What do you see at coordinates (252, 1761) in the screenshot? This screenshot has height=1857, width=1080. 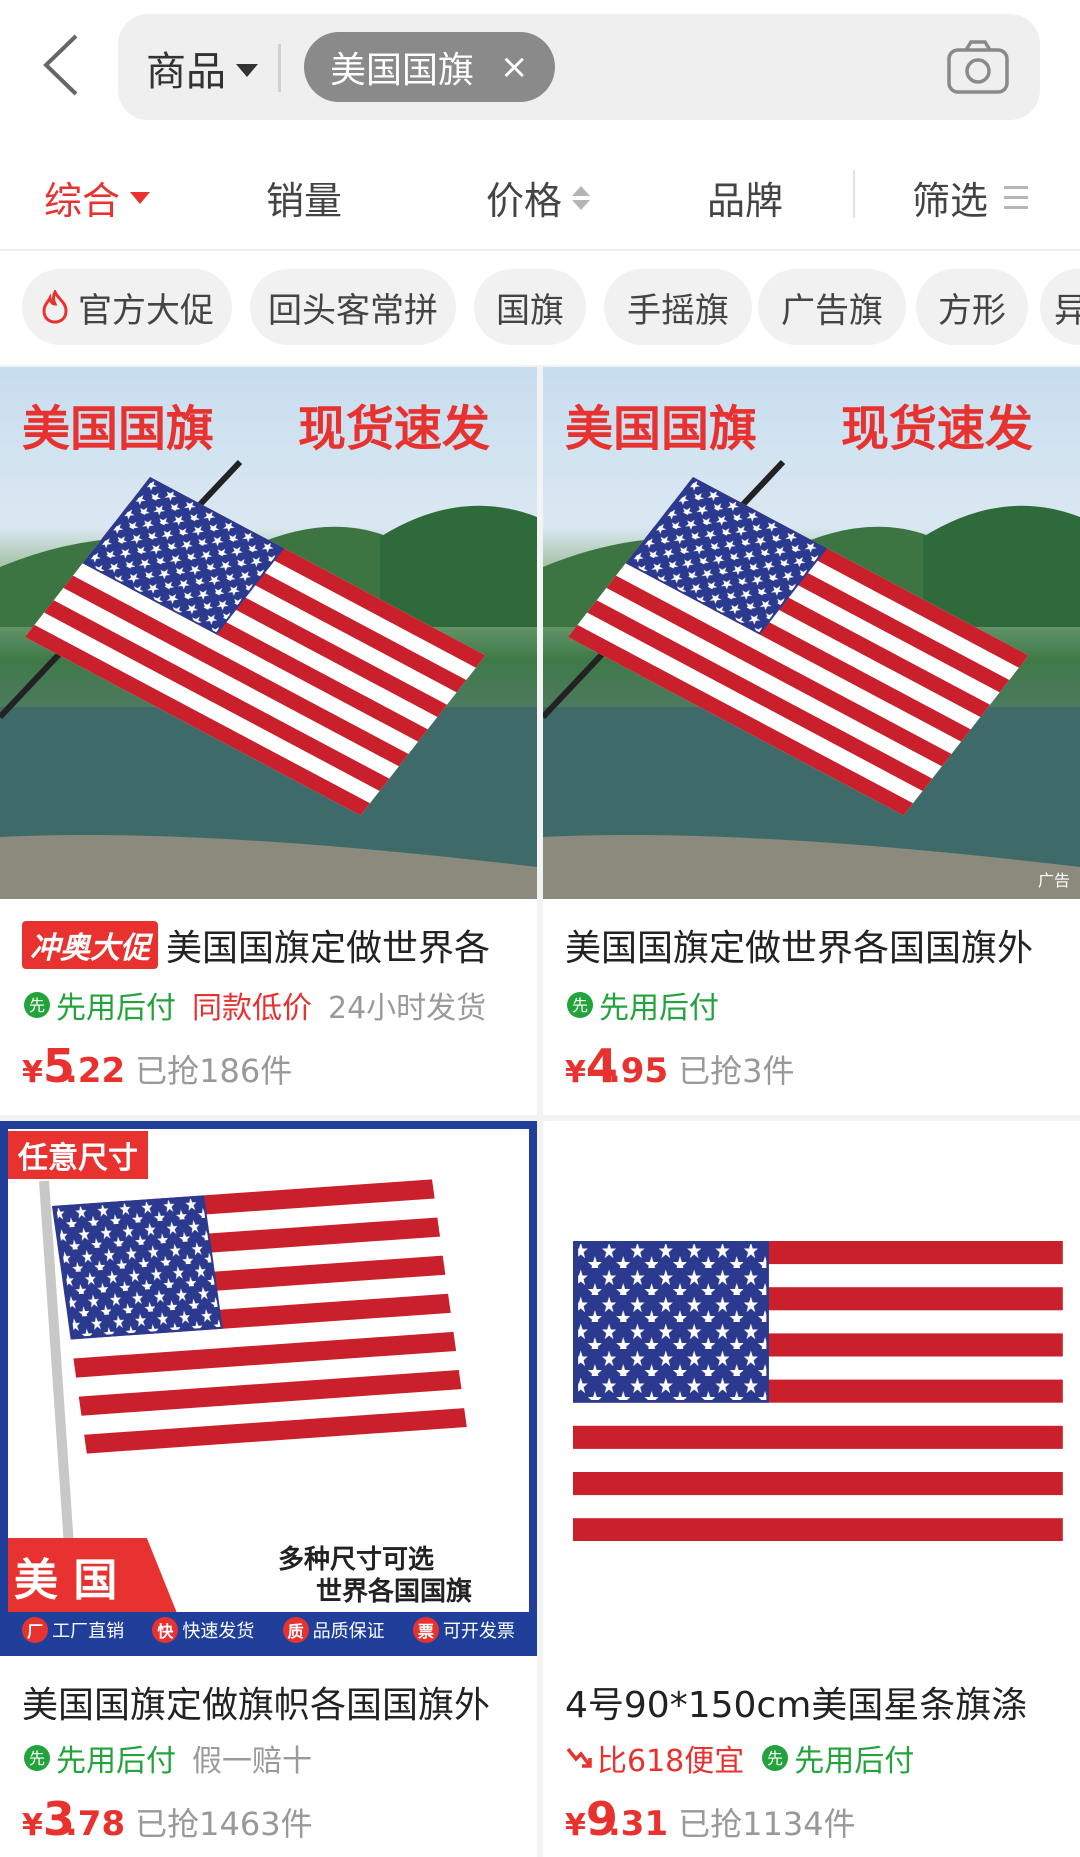 I see `guarantee-tag: 假一赔十` at bounding box center [252, 1761].